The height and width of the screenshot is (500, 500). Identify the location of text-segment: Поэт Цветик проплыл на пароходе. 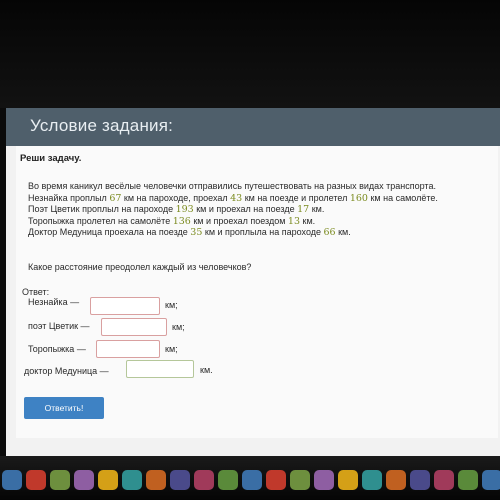
(102, 209).